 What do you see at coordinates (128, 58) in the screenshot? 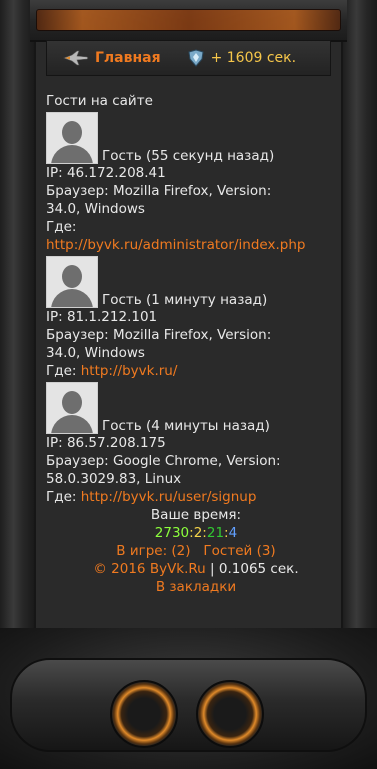
I see `nav-home-label: Главная` at bounding box center [128, 58].